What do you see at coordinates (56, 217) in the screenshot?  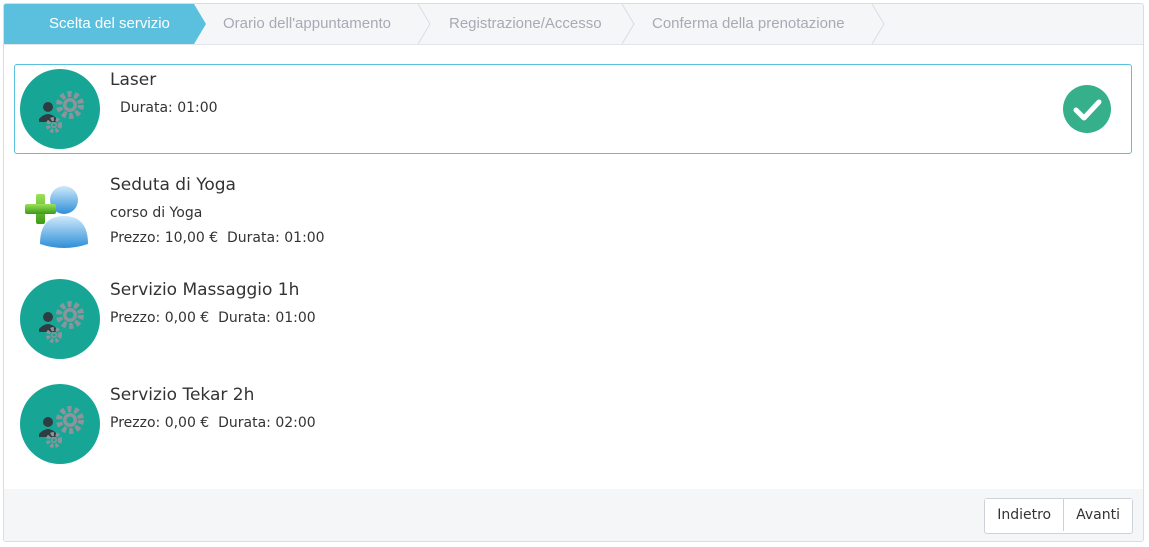 I see `user-add-icon` at bounding box center [56, 217].